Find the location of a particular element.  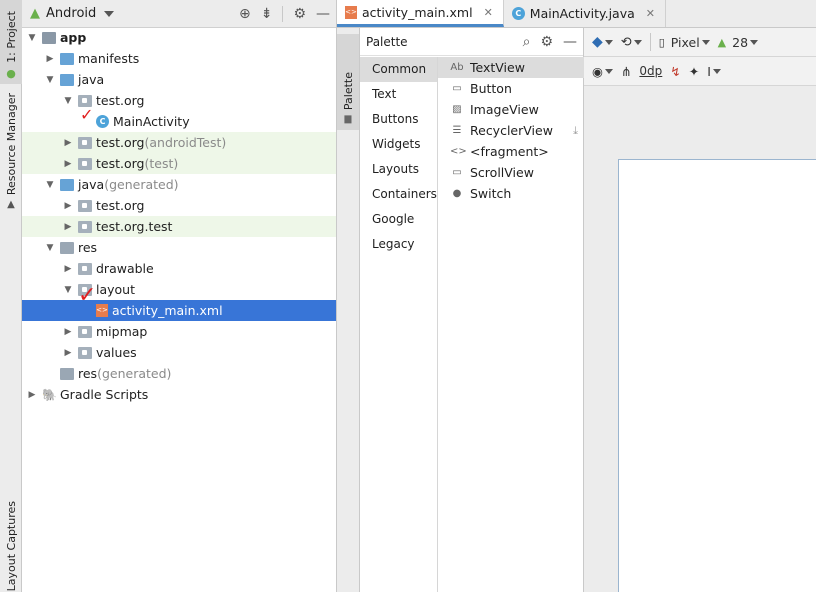

download-icon: ⤓ is located at coordinates (575, 131).